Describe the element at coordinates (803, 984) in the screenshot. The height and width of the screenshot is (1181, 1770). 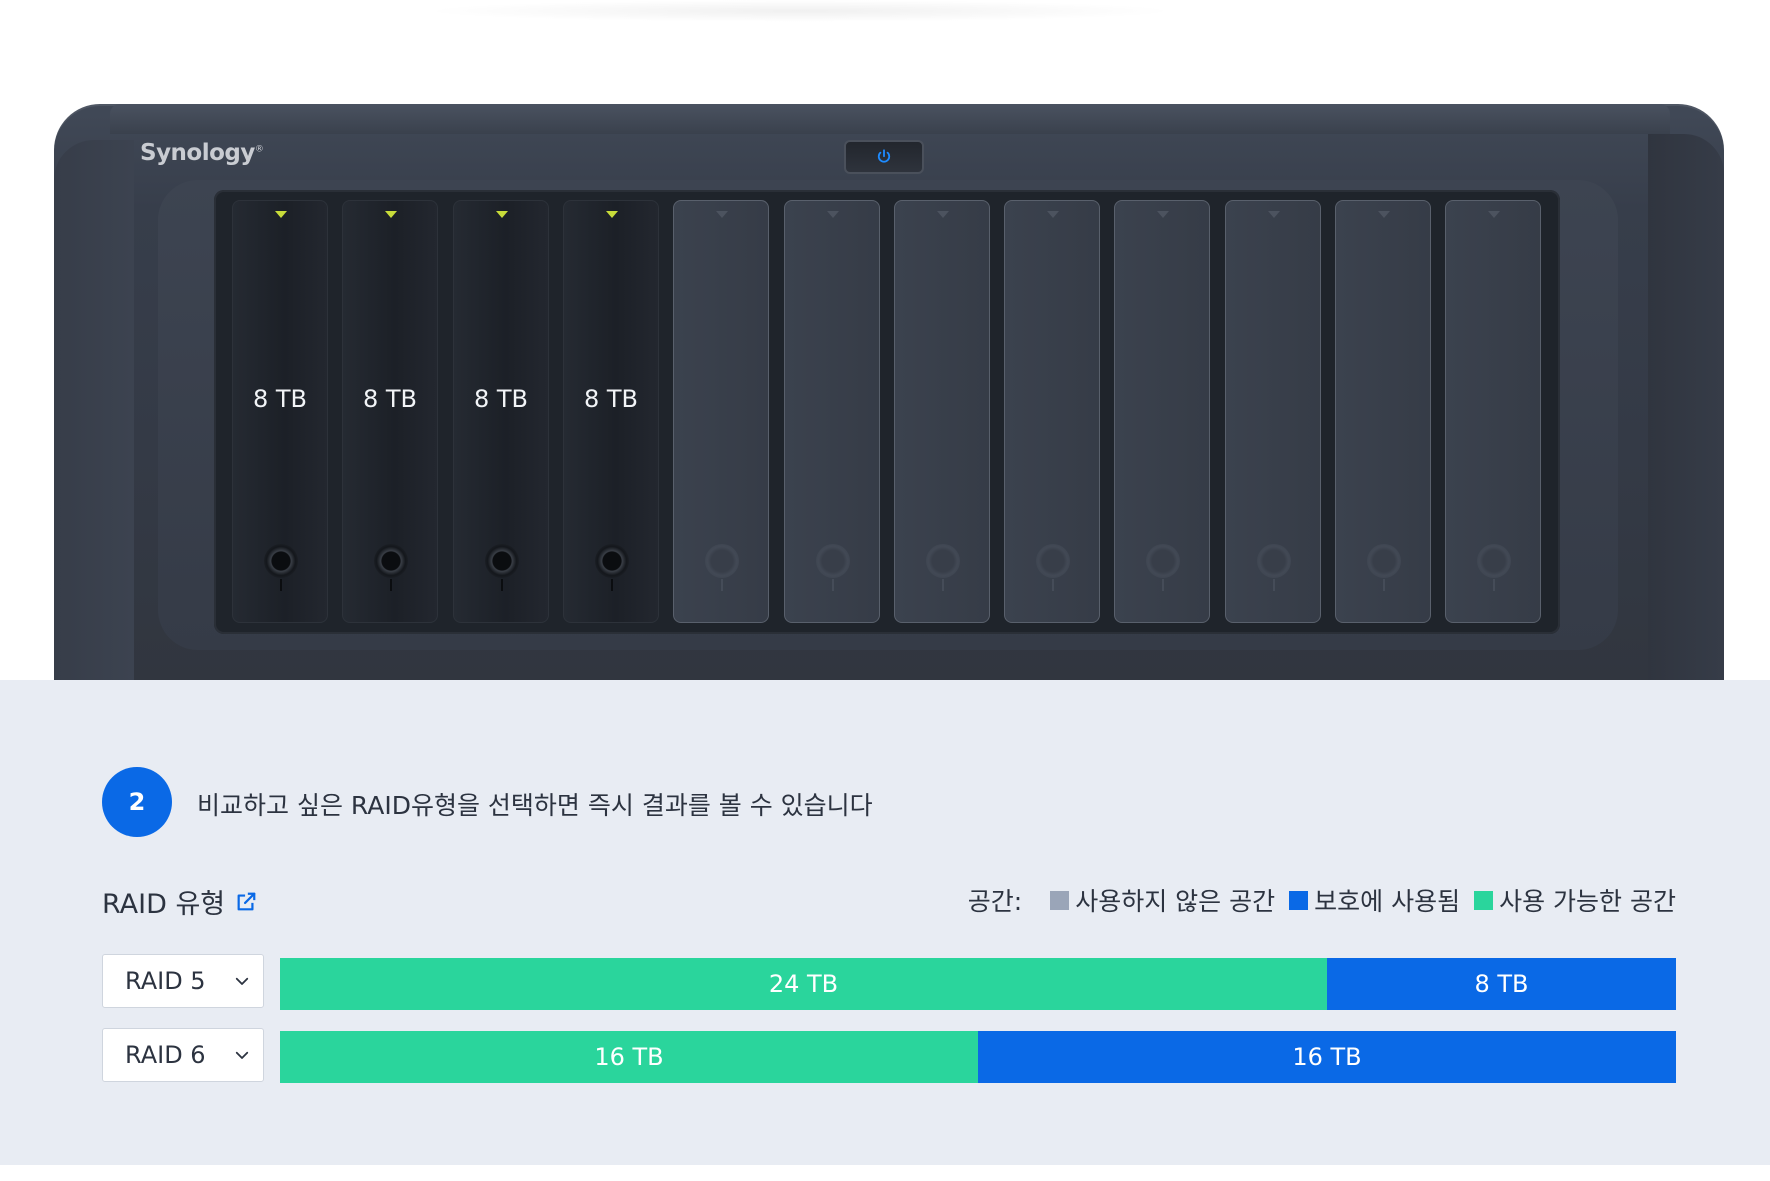
I see `capacity-segment-available: 24 TB` at that location.